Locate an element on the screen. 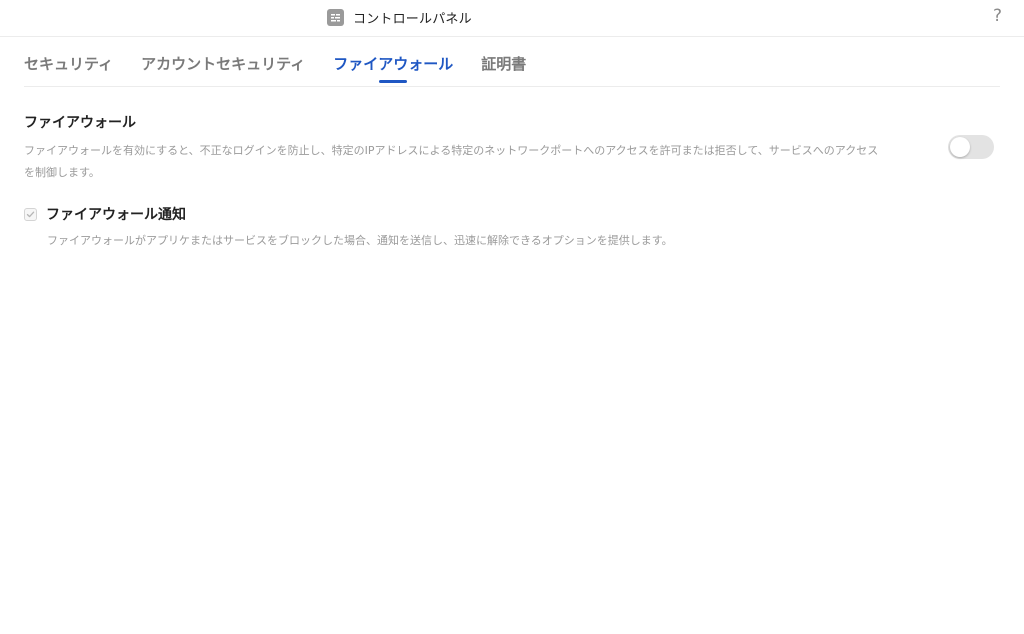 The image size is (1024, 634). notification-row: ファイアウォール通知 is located at coordinates (512, 214).